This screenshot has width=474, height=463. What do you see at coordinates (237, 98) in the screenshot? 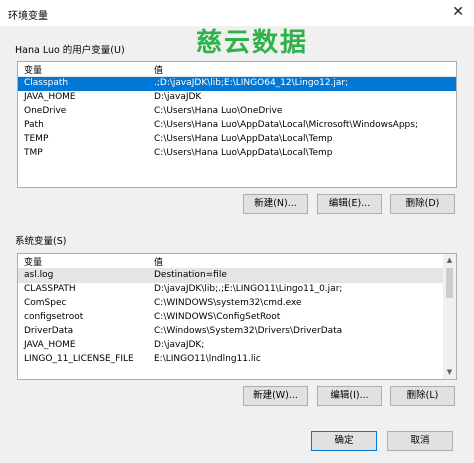
I see `table-row: JAVA_HOME D:\javaJDK` at bounding box center [237, 98].